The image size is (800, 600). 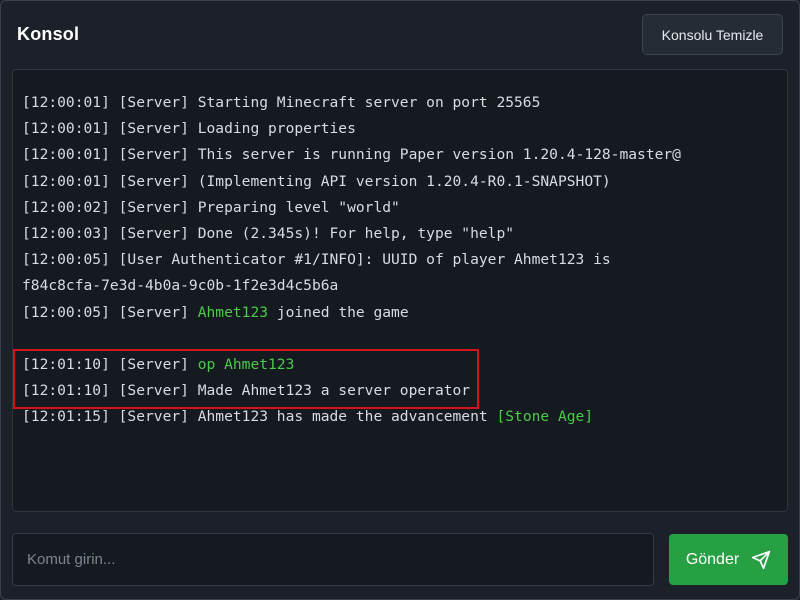 I want to click on log-line: f84c8cfa-7e3d-4b0a-9c0b-1f2e3d4c5b6a, so click(x=404, y=286).